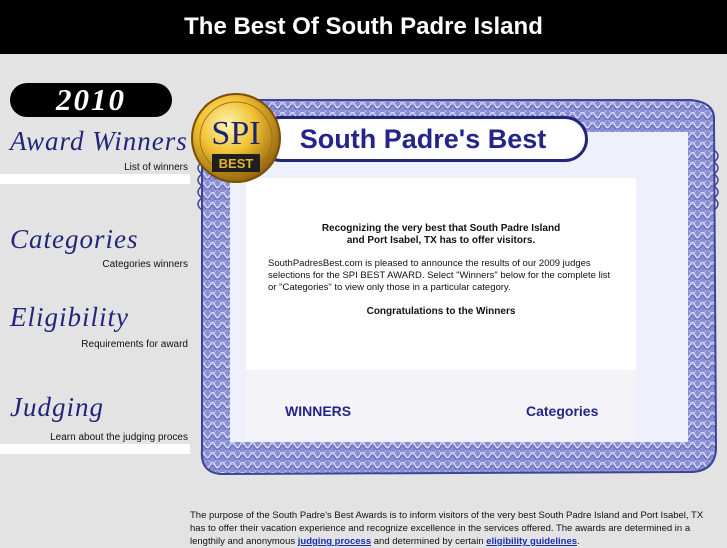 This screenshot has width=727, height=548. I want to click on award-winners-desc: List of winners, so click(156, 167).